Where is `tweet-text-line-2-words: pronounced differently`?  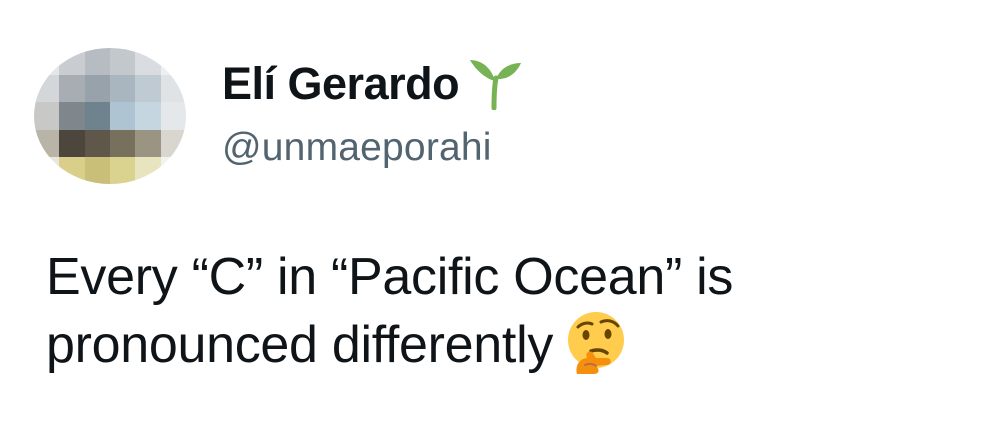
tweet-text-line-2-words: pronounced differently is located at coordinates (300, 345).